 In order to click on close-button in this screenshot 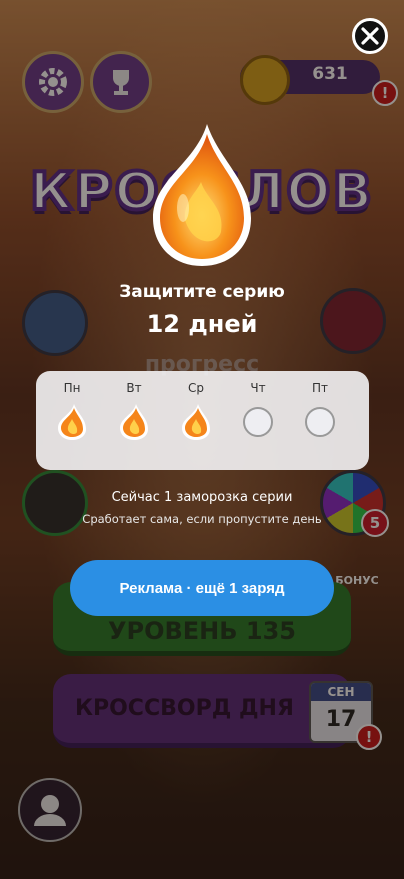, I will do `click(370, 36)`.